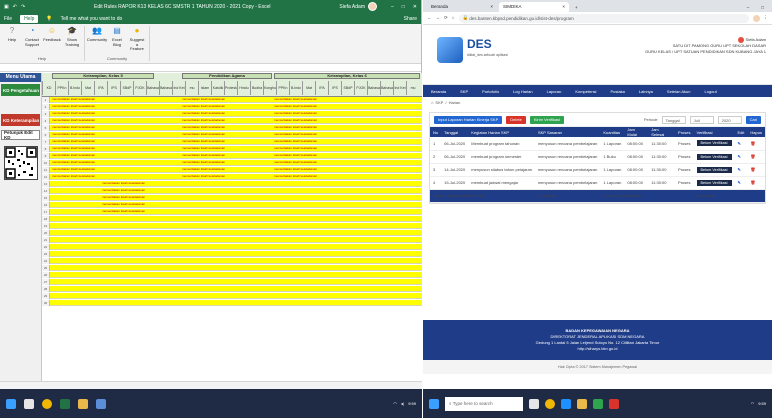 This screenshot has height=418, width=772. I want to click on table-row: 29, so click(232, 296).